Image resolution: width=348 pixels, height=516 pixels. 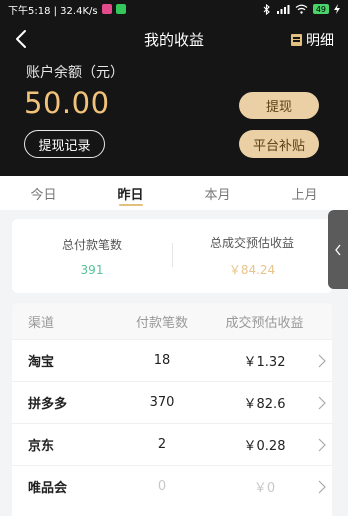 I want to click on charging-icon, so click(x=337, y=9).